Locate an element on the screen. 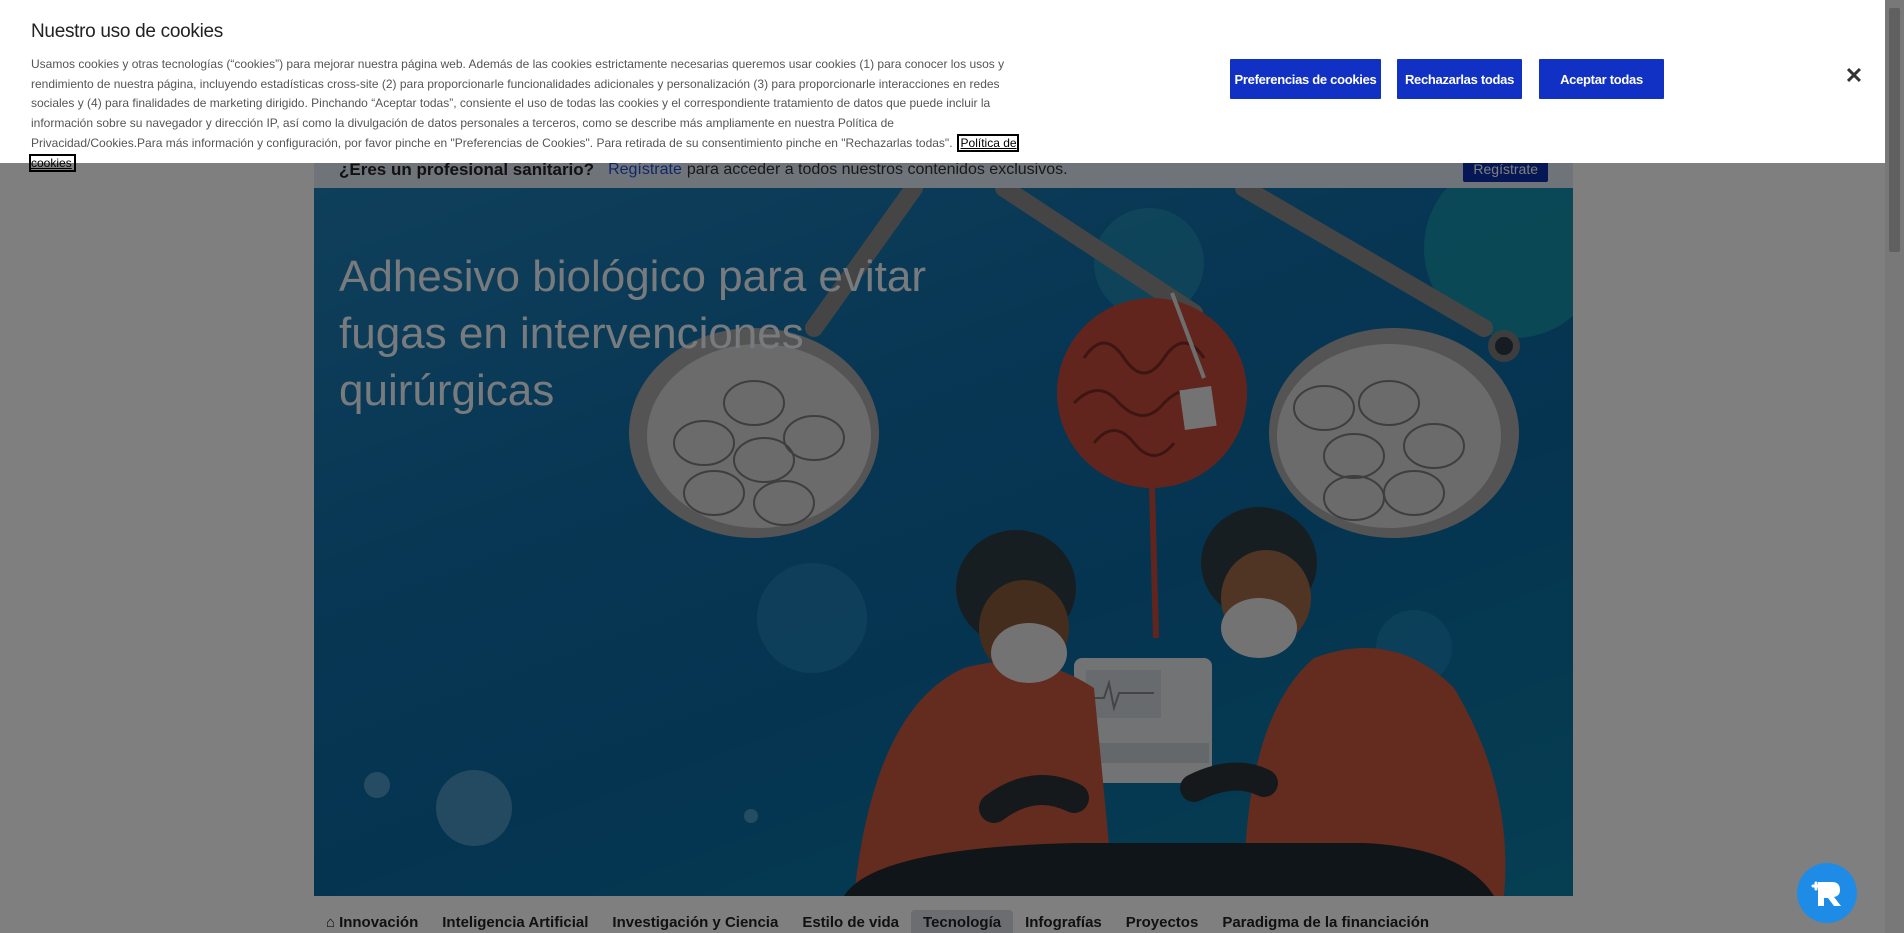 Image resolution: width=1904 pixels, height=933 pixels. close-icon: ✕ is located at coordinates (1854, 75).